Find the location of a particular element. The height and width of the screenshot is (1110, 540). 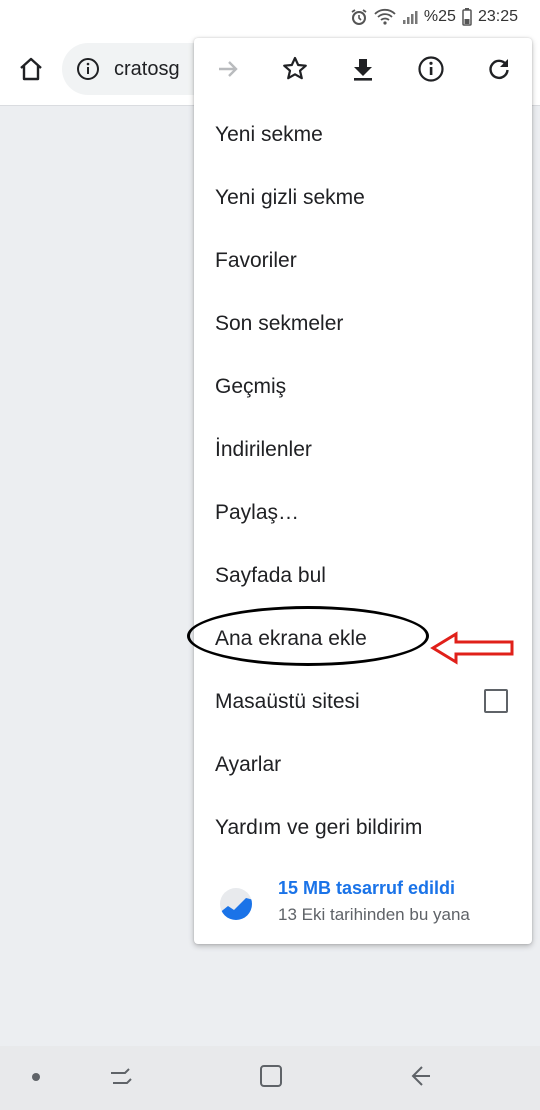

download-button is located at coordinates (363, 71).